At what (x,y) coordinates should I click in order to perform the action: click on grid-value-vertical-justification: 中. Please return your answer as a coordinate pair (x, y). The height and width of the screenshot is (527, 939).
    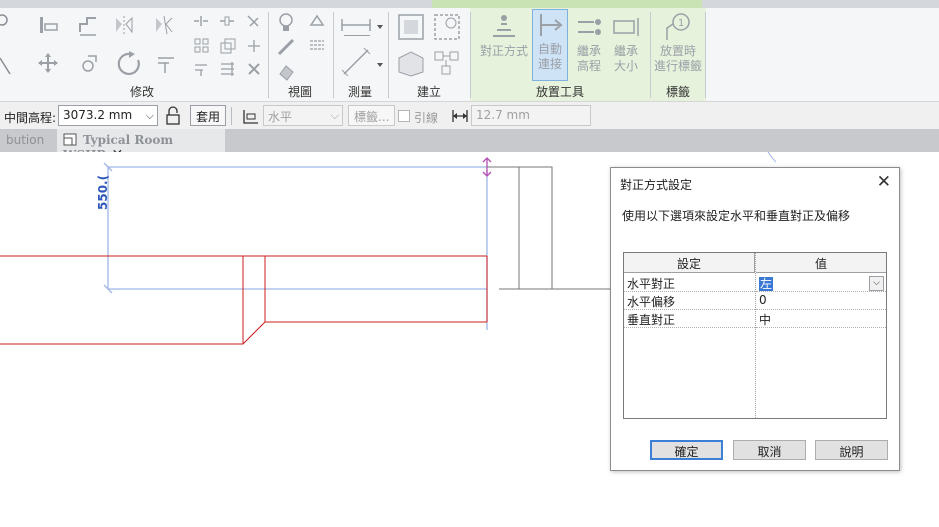
    Looking at the image, I should click on (821, 319).